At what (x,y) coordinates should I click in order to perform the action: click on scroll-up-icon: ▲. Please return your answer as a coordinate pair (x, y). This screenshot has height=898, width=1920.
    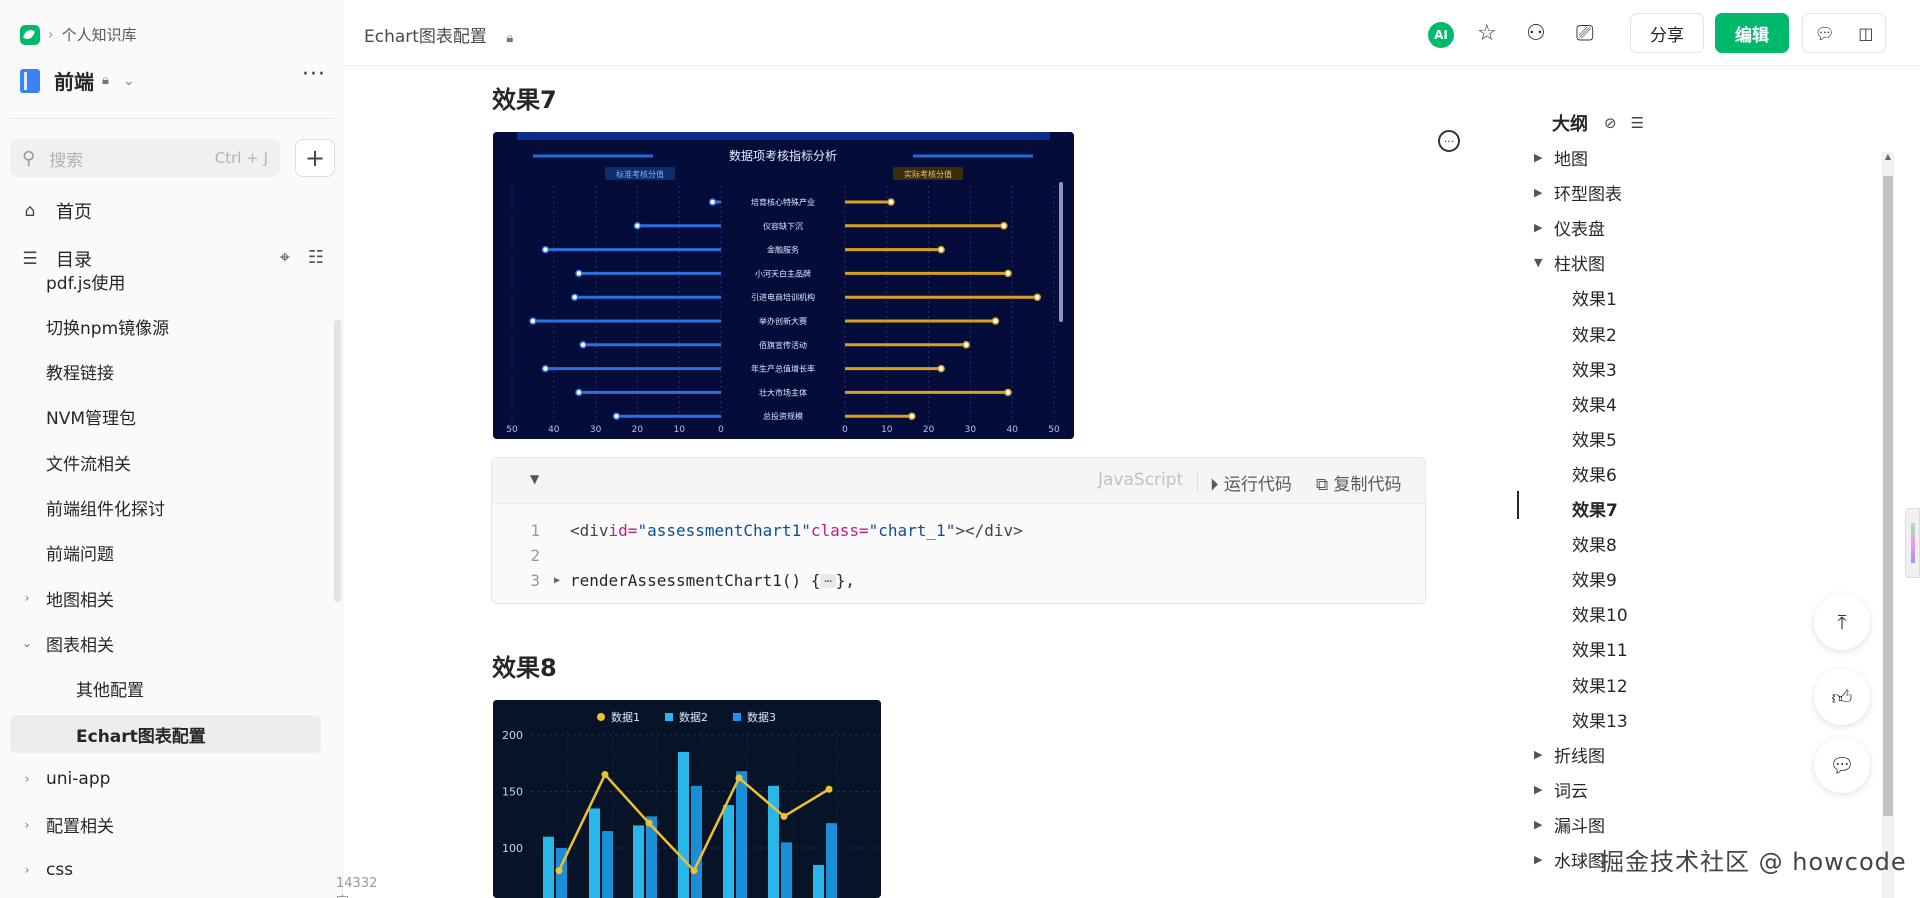
    Looking at the image, I should click on (1888, 158).